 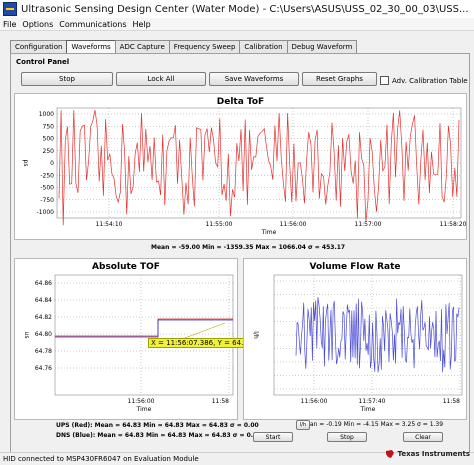 I want to click on flow-units-value: l/h, so click(x=303, y=425).